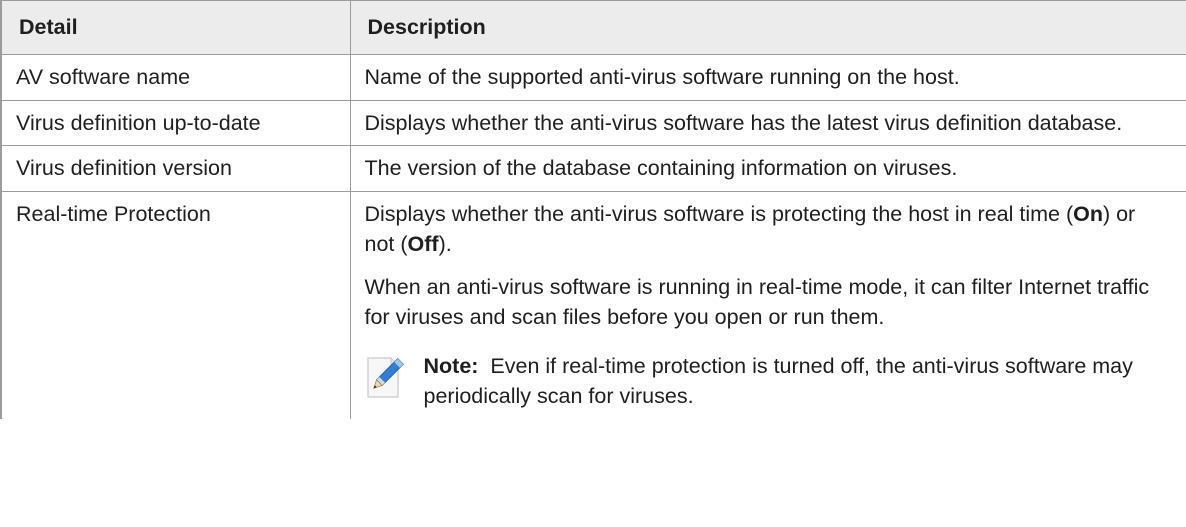  Describe the element at coordinates (423, 244) in the screenshot. I see `off-value: Off` at that location.